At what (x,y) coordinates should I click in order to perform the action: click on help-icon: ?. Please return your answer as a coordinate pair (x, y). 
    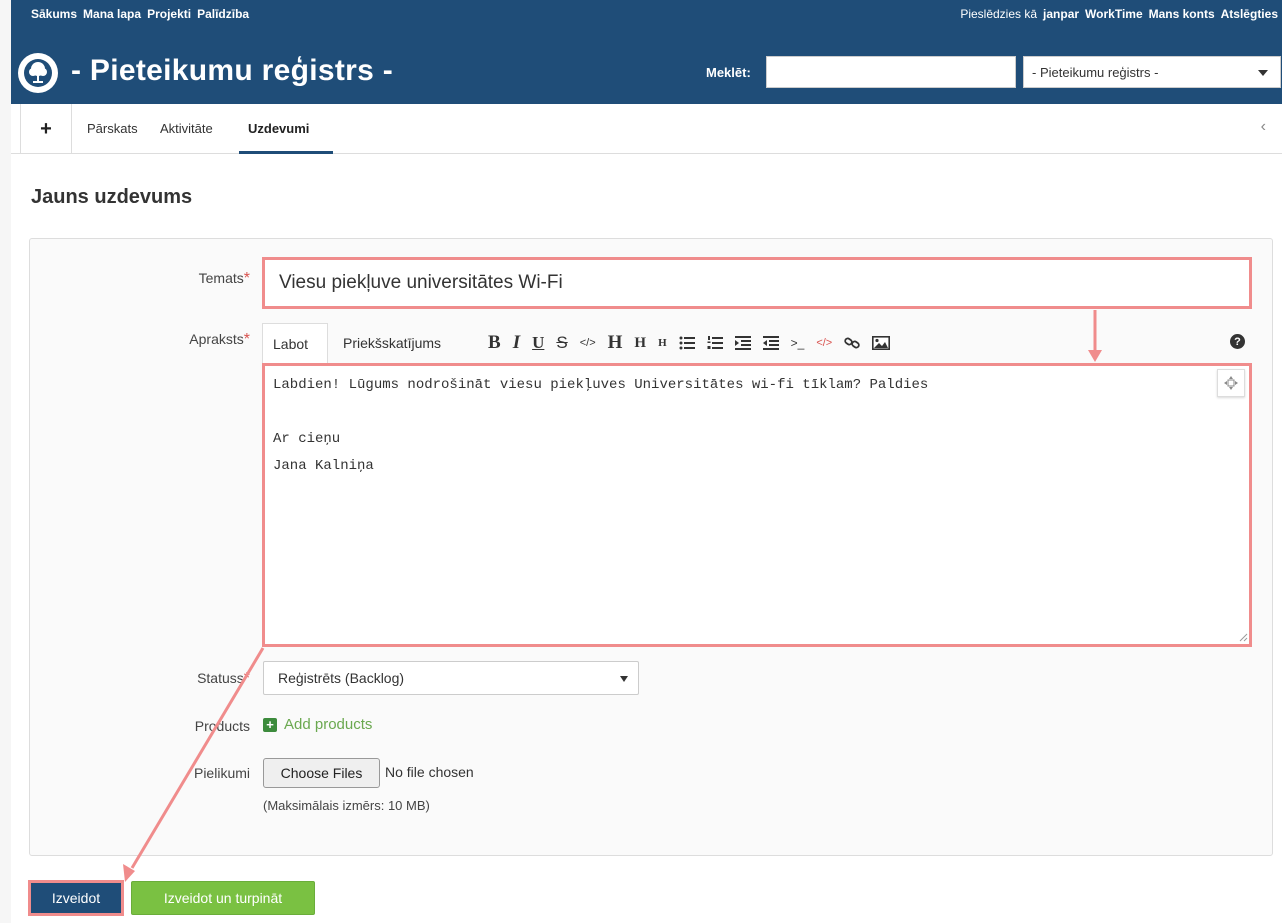
    Looking at the image, I should click on (1237, 341).